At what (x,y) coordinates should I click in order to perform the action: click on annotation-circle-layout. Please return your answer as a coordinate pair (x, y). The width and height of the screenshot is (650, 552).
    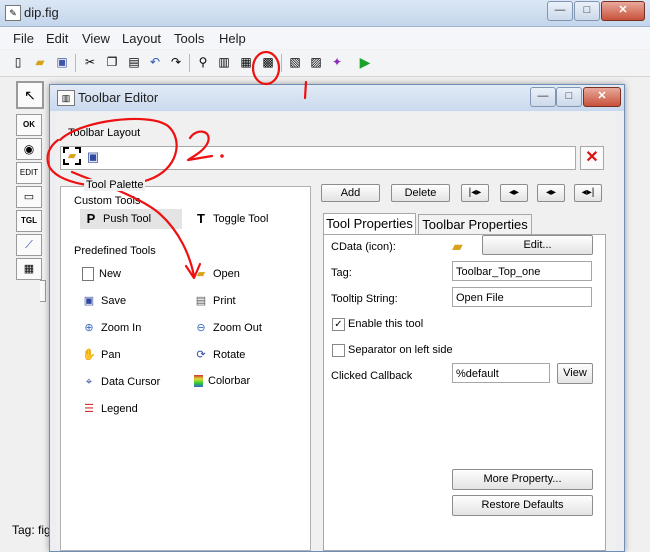
    Looking at the image, I should click on (112, 152).